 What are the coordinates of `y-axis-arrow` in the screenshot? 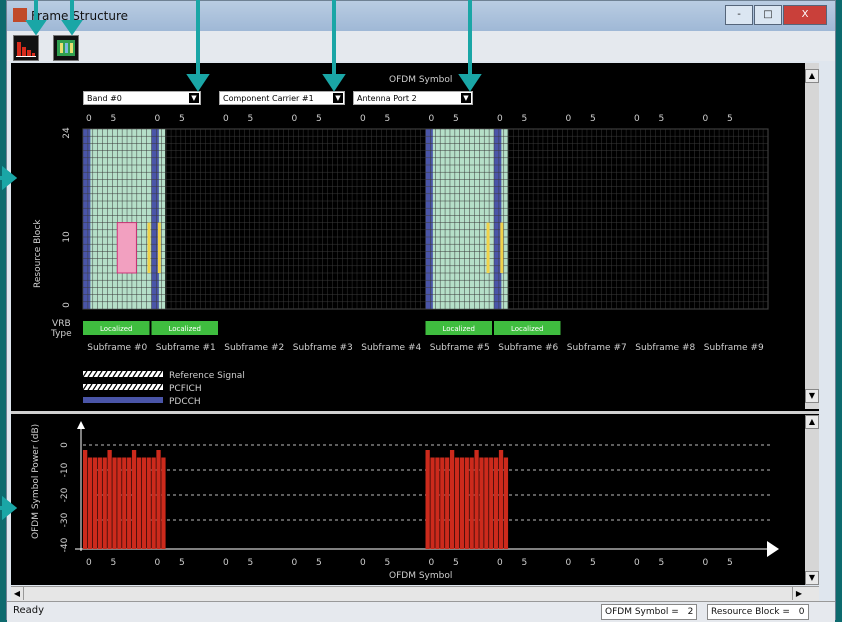 It's located at (81, 425).